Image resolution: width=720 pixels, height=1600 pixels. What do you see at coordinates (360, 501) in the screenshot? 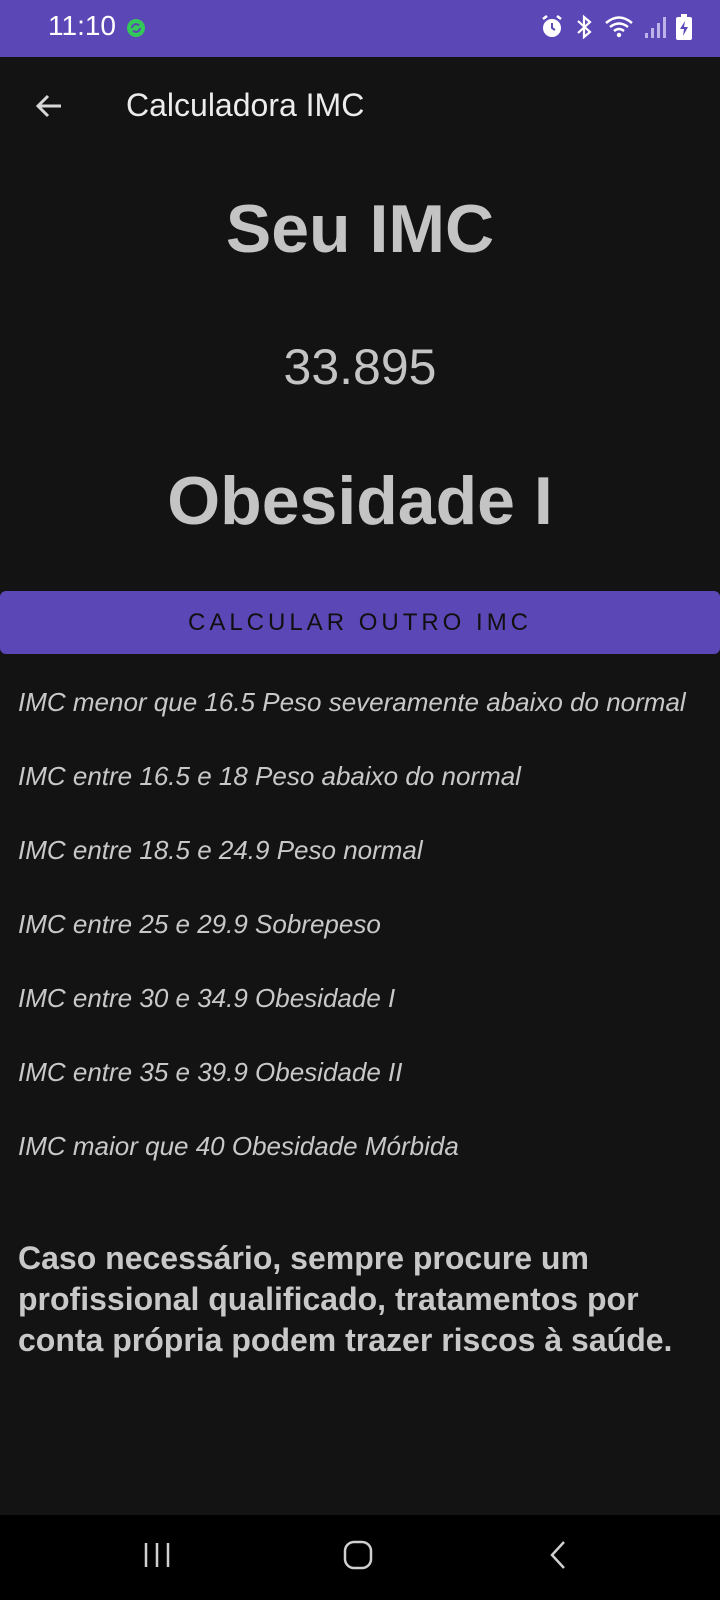
I see `bmi-category: Obesidade I` at bounding box center [360, 501].